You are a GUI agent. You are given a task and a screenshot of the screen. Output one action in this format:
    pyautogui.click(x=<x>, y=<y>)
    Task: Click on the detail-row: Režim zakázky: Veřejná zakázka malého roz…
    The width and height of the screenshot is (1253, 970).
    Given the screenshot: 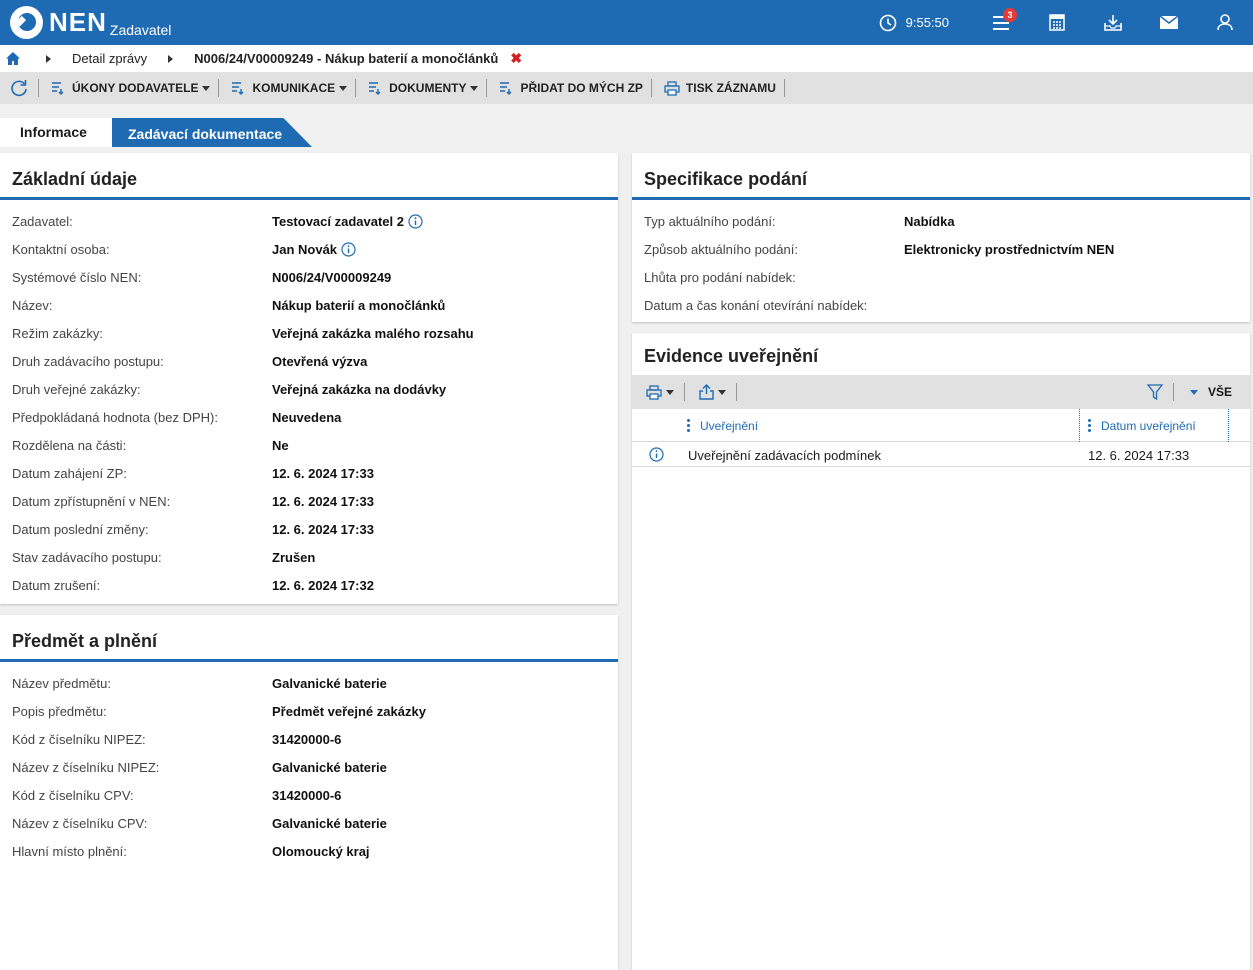 What is the action you would take?
    pyautogui.click(x=309, y=334)
    